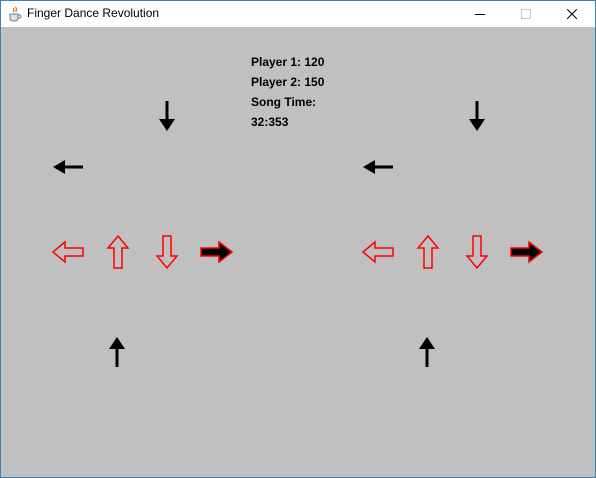 This screenshot has height=478, width=596. I want to click on player-2-target-up-arrow-icon, so click(428, 251).